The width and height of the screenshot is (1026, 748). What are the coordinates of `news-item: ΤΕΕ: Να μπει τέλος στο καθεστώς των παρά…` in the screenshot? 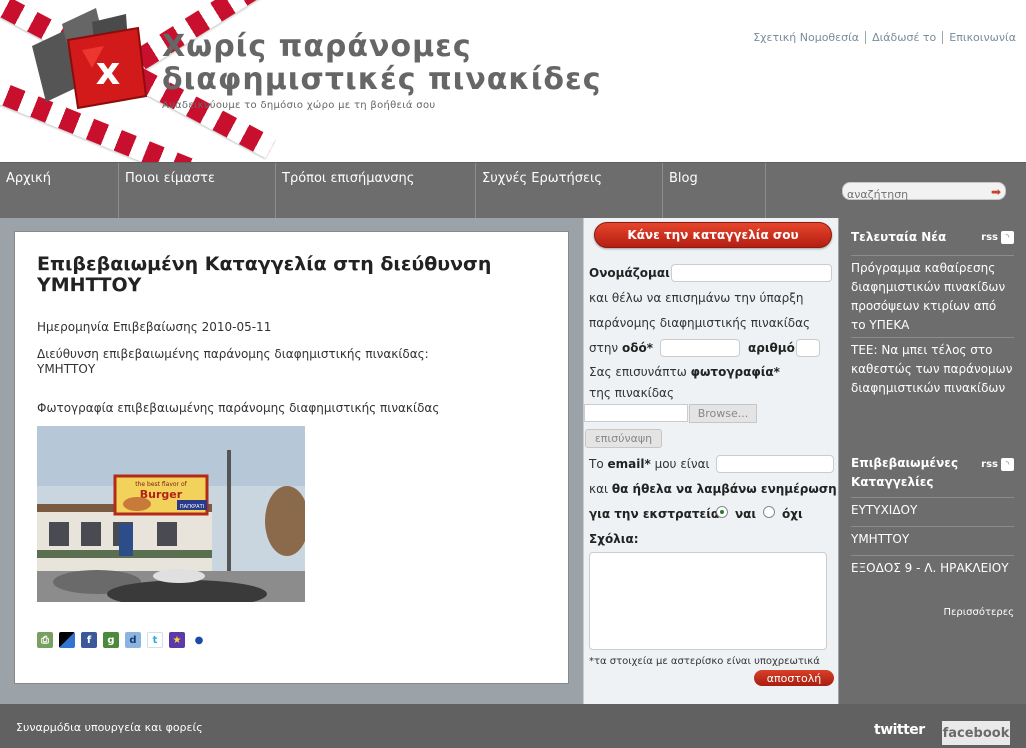 It's located at (932, 367).